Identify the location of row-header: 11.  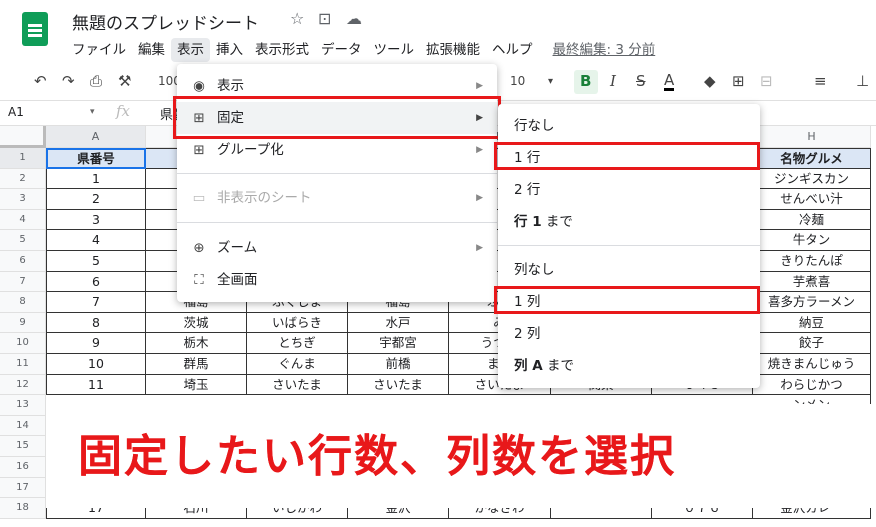
(23, 364).